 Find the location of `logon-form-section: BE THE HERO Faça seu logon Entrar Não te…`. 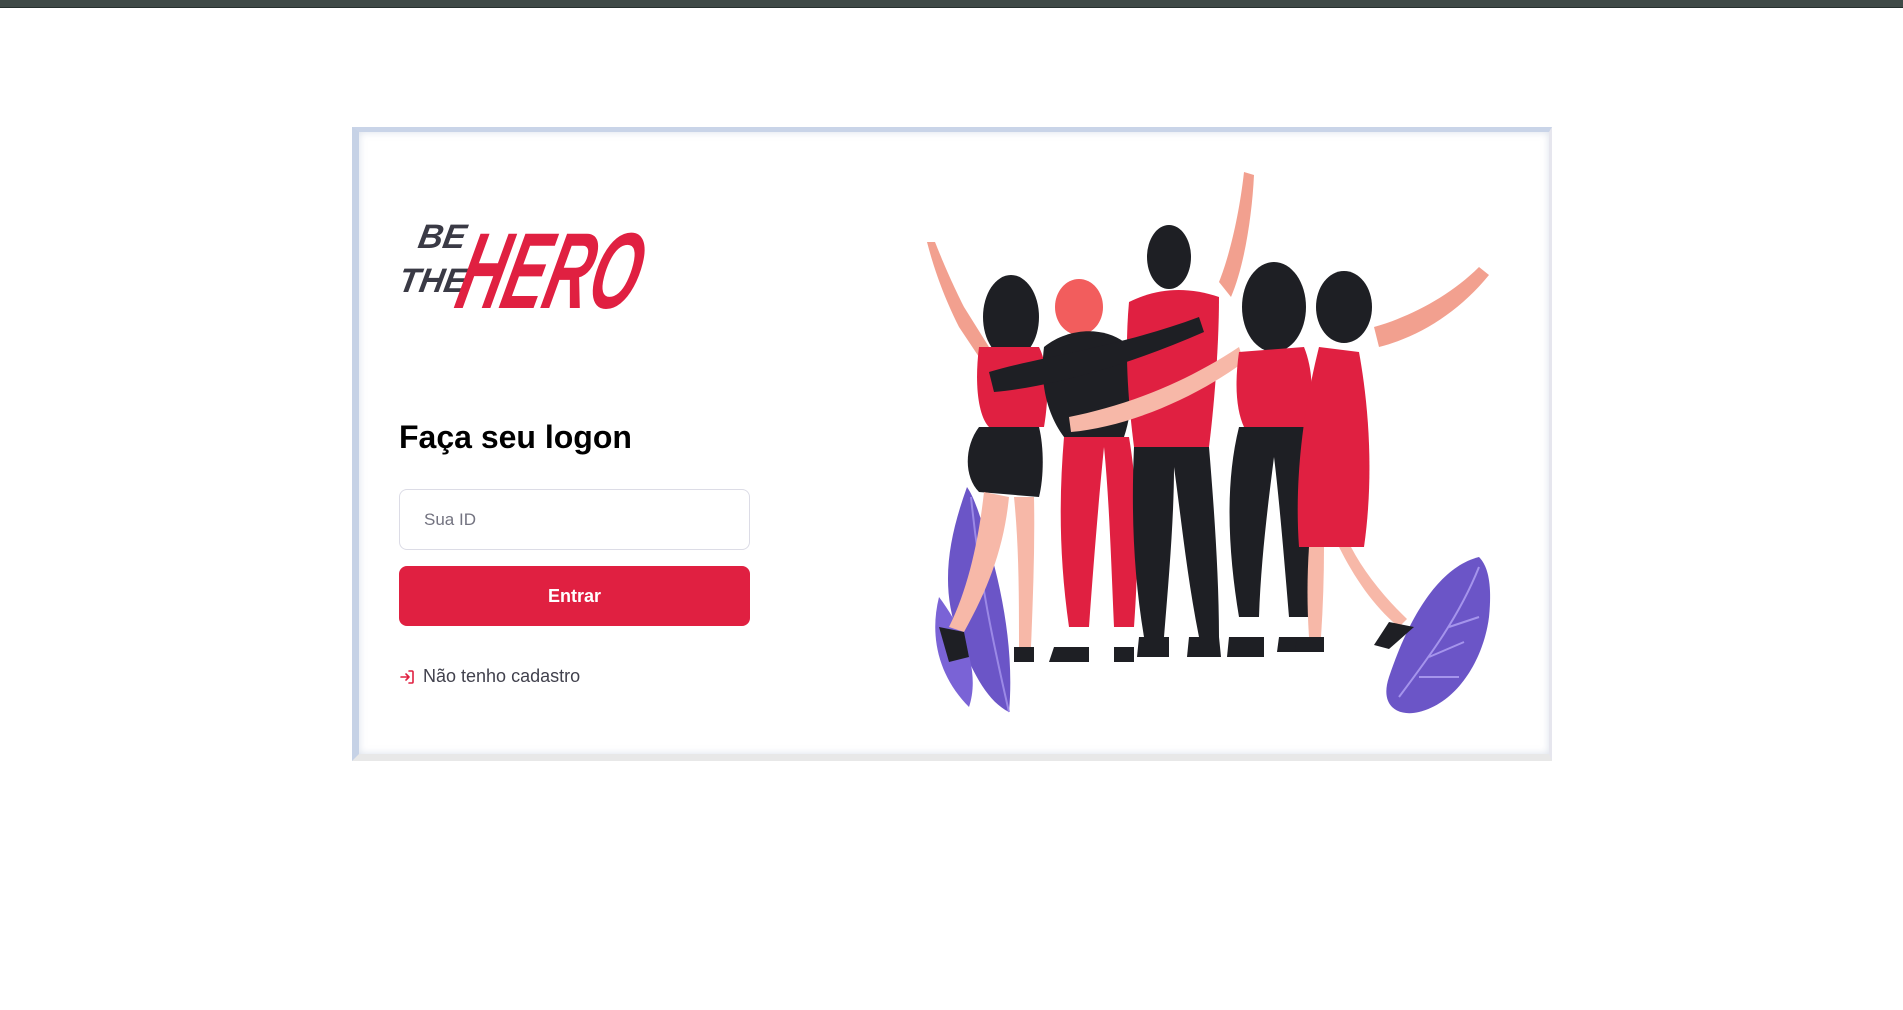

logon-form-section: BE THE HERO Faça seu logon Entrar Não te… is located at coordinates (579, 444).